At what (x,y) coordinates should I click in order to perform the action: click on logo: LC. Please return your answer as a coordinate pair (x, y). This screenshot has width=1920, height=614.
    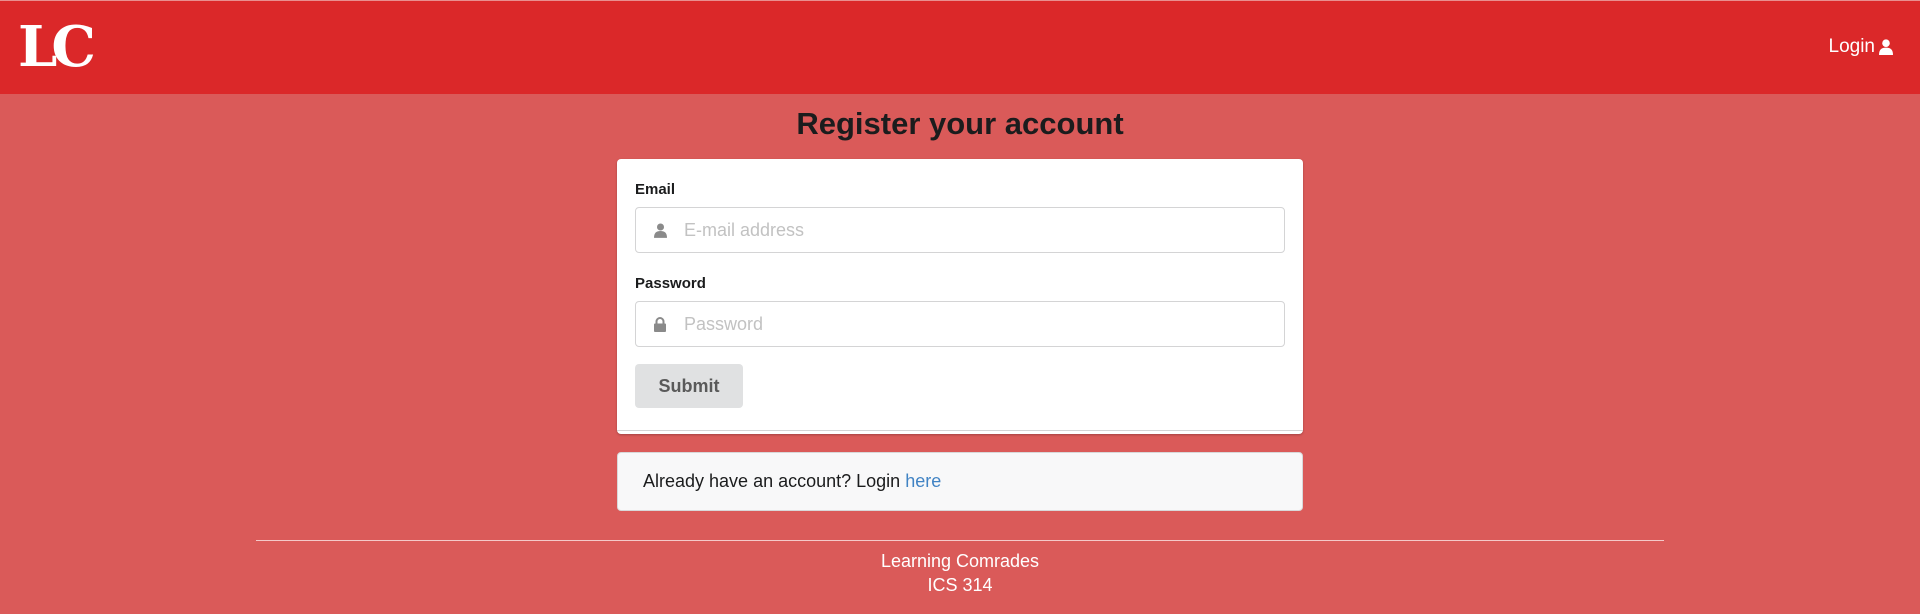
    Looking at the image, I should click on (60, 45).